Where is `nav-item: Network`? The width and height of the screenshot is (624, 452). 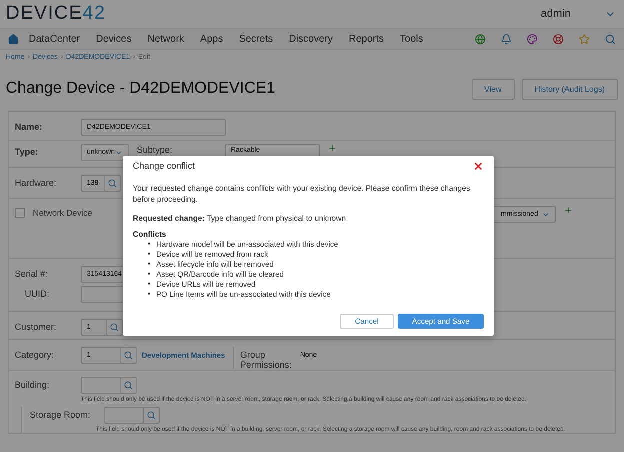
nav-item: Network is located at coordinates (166, 39).